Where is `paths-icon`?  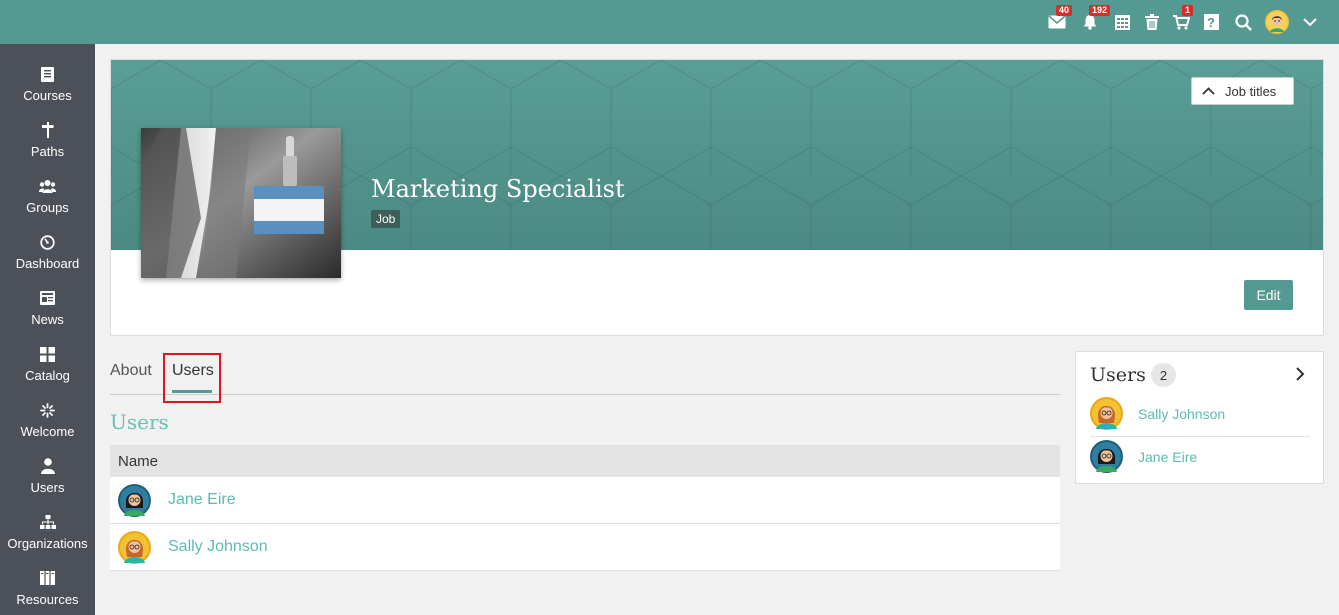
paths-icon is located at coordinates (47, 130).